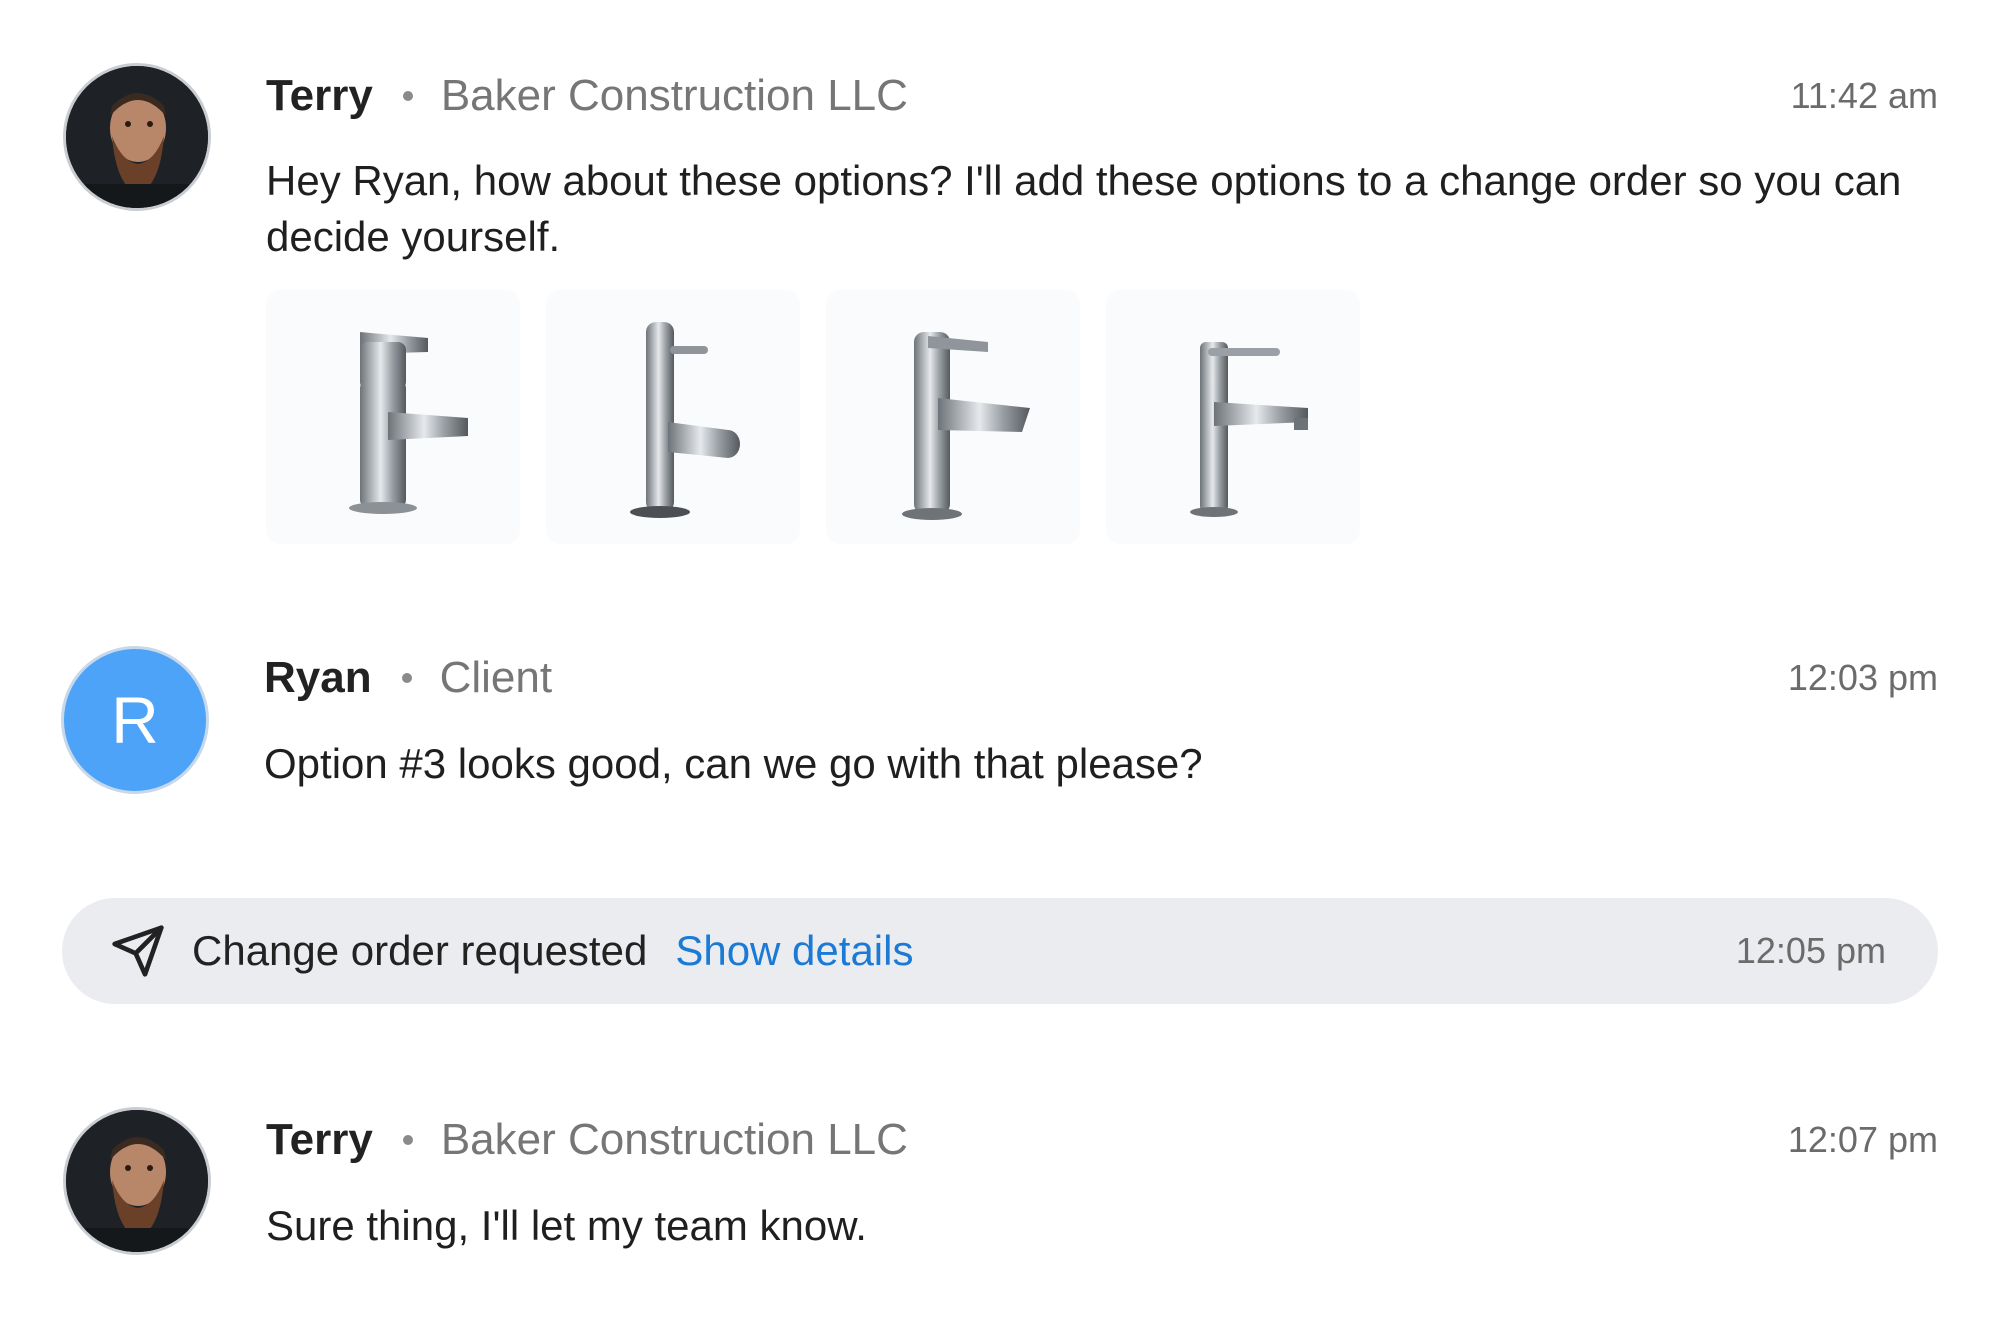 This screenshot has height=1333, width=2000. Describe the element at coordinates (1810, 950) in the screenshot. I see `event-timestamp: 12:05 pm` at that location.